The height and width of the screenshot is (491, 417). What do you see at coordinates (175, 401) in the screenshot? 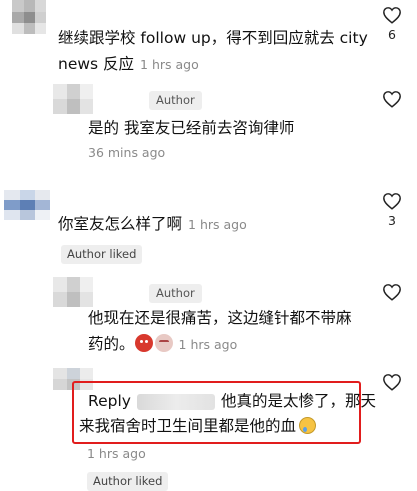
I see `blurred-username` at bounding box center [175, 401].